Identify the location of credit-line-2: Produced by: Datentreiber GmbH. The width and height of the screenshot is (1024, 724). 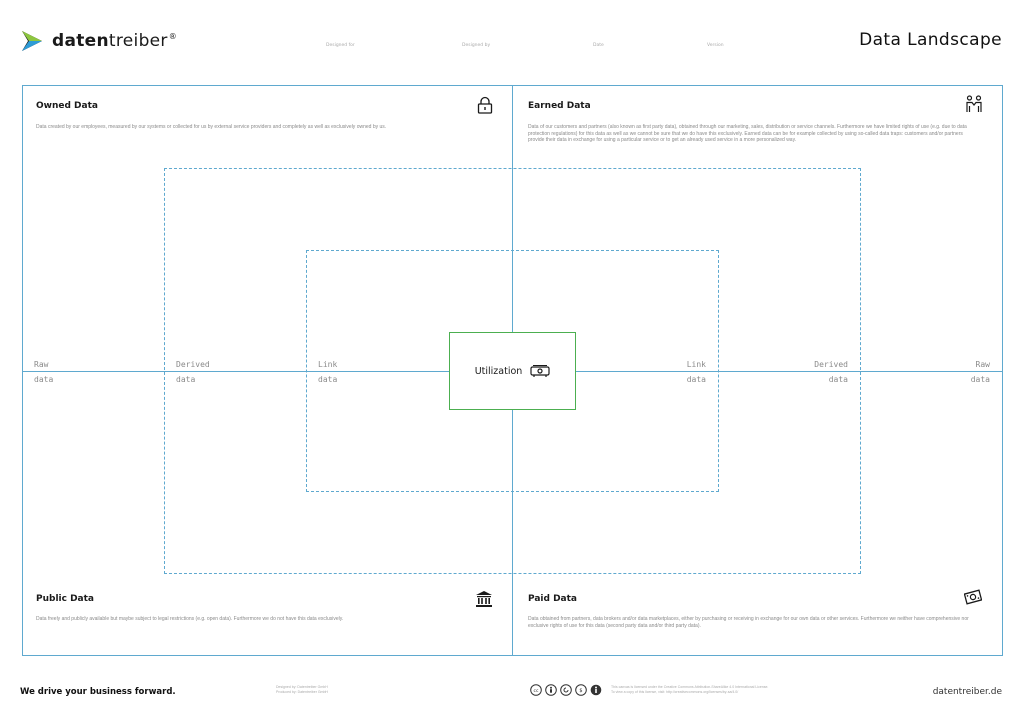
(302, 691).